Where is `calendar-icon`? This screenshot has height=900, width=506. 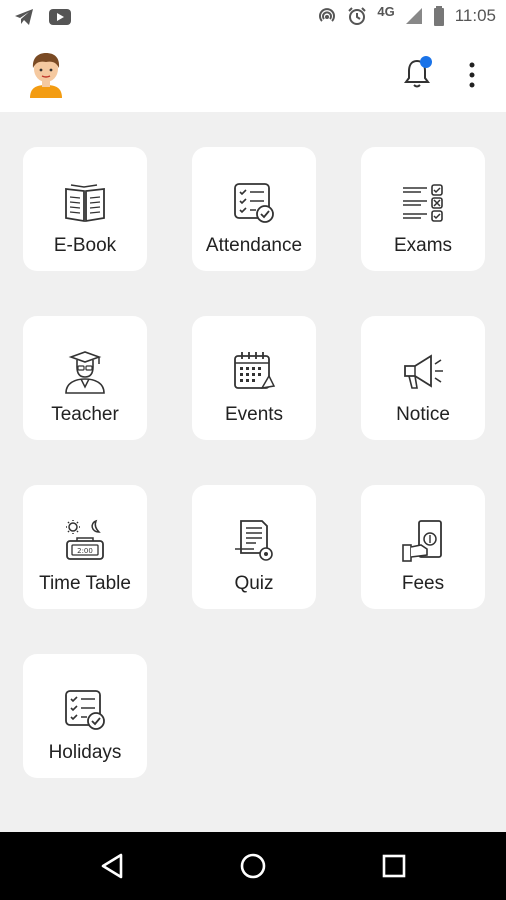
calendar-icon is located at coordinates (255, 371).